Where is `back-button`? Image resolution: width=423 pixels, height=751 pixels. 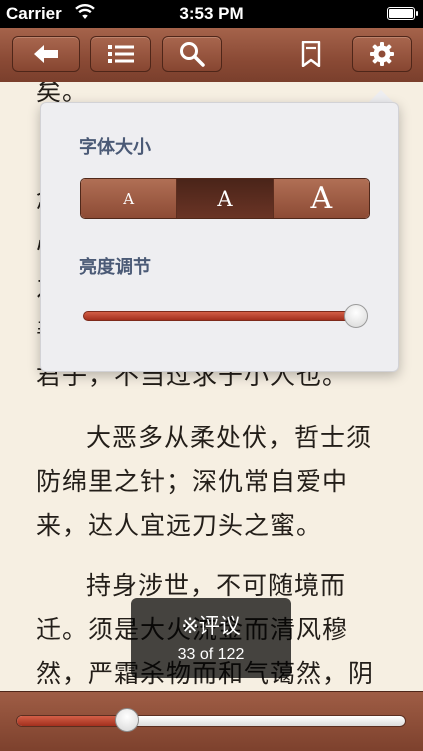
back-button is located at coordinates (46, 54).